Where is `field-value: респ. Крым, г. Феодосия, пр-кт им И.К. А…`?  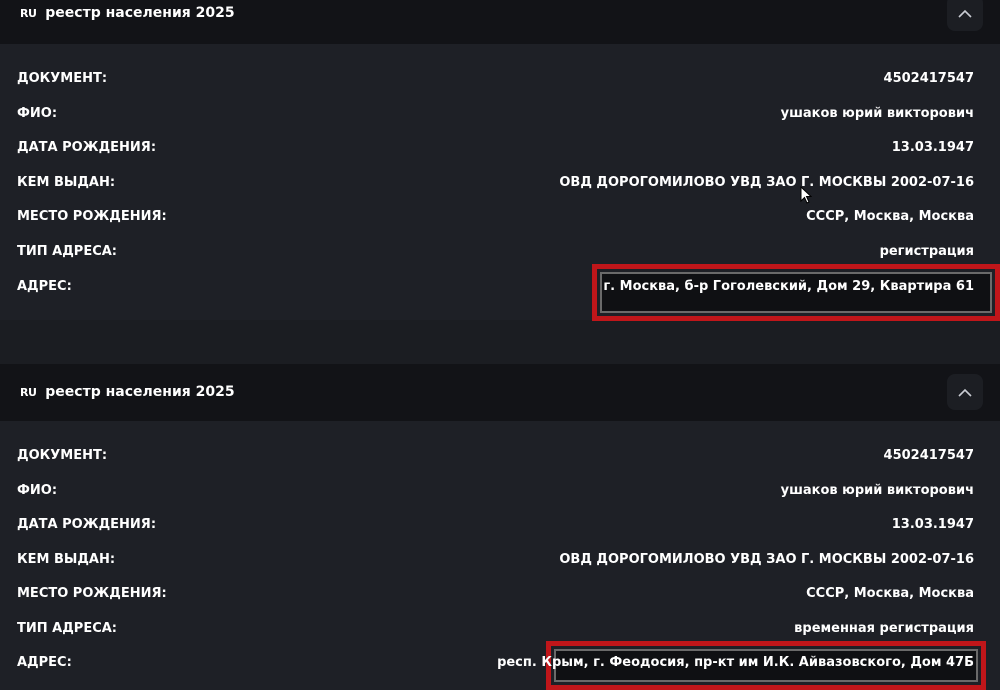 field-value: респ. Крым, г. Феодосия, пр-кт им И.К. А… is located at coordinates (735, 662).